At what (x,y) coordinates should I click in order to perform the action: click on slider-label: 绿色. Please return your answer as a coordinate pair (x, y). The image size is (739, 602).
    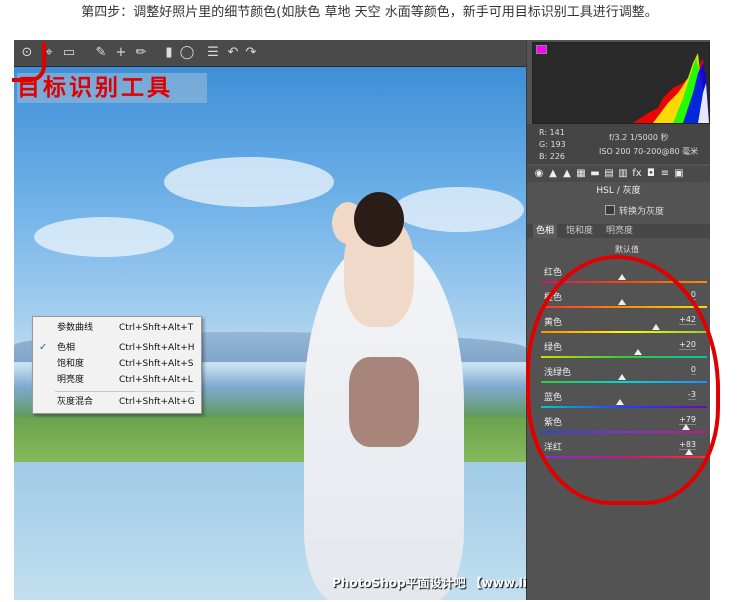
    Looking at the image, I should click on (553, 348).